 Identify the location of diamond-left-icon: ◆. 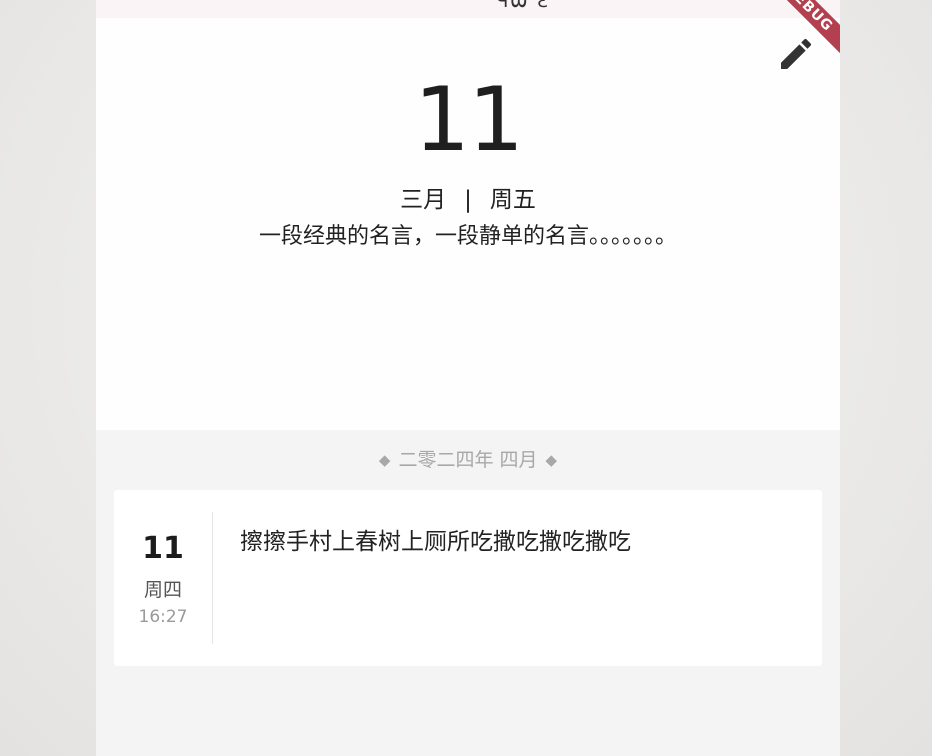
(384, 460).